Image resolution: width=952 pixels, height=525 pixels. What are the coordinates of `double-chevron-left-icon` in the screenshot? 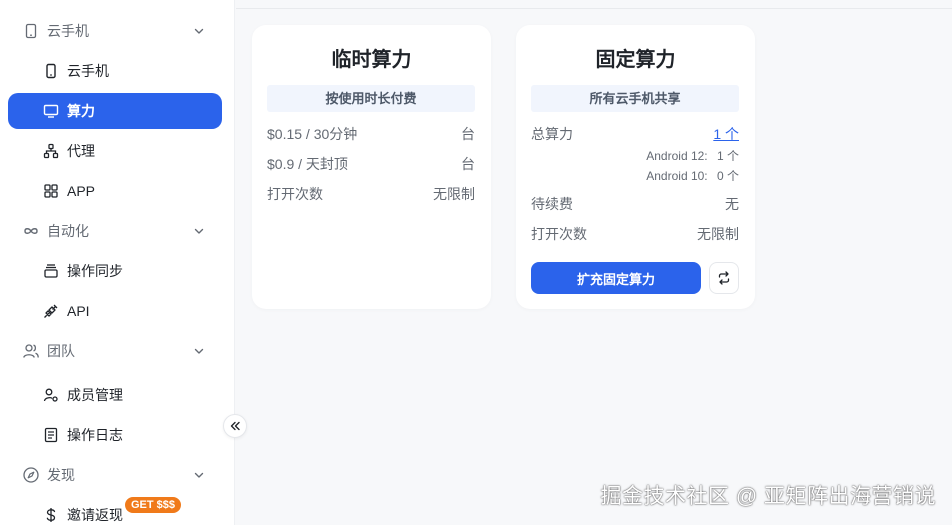 It's located at (235, 426).